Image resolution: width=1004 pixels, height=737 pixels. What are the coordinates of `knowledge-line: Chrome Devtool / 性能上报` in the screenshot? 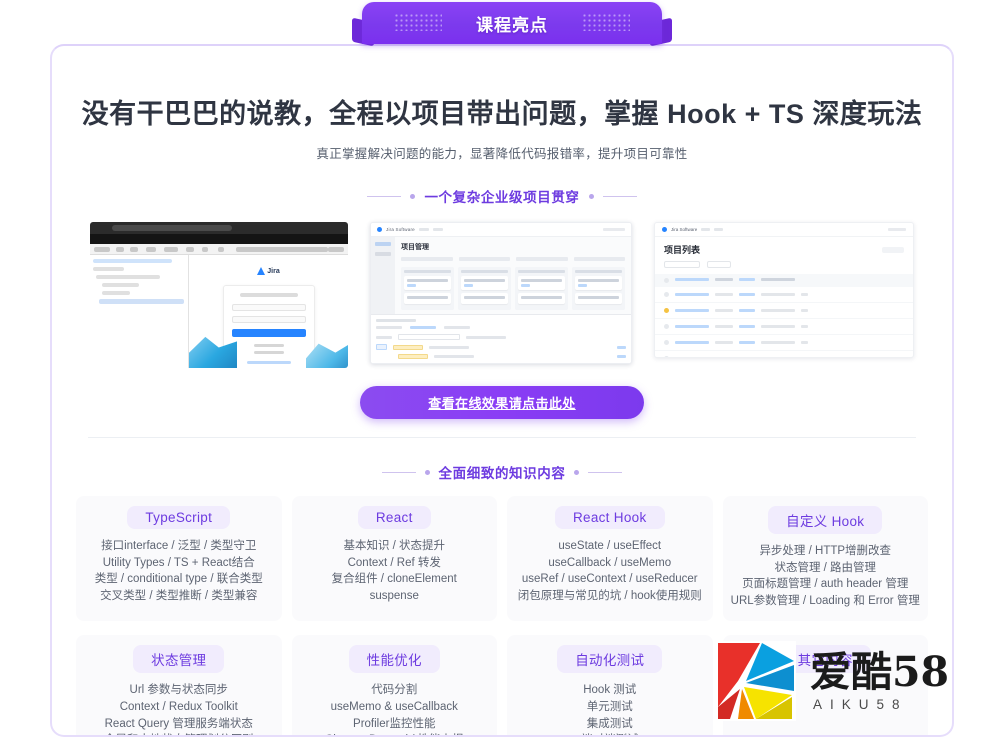 It's located at (395, 733).